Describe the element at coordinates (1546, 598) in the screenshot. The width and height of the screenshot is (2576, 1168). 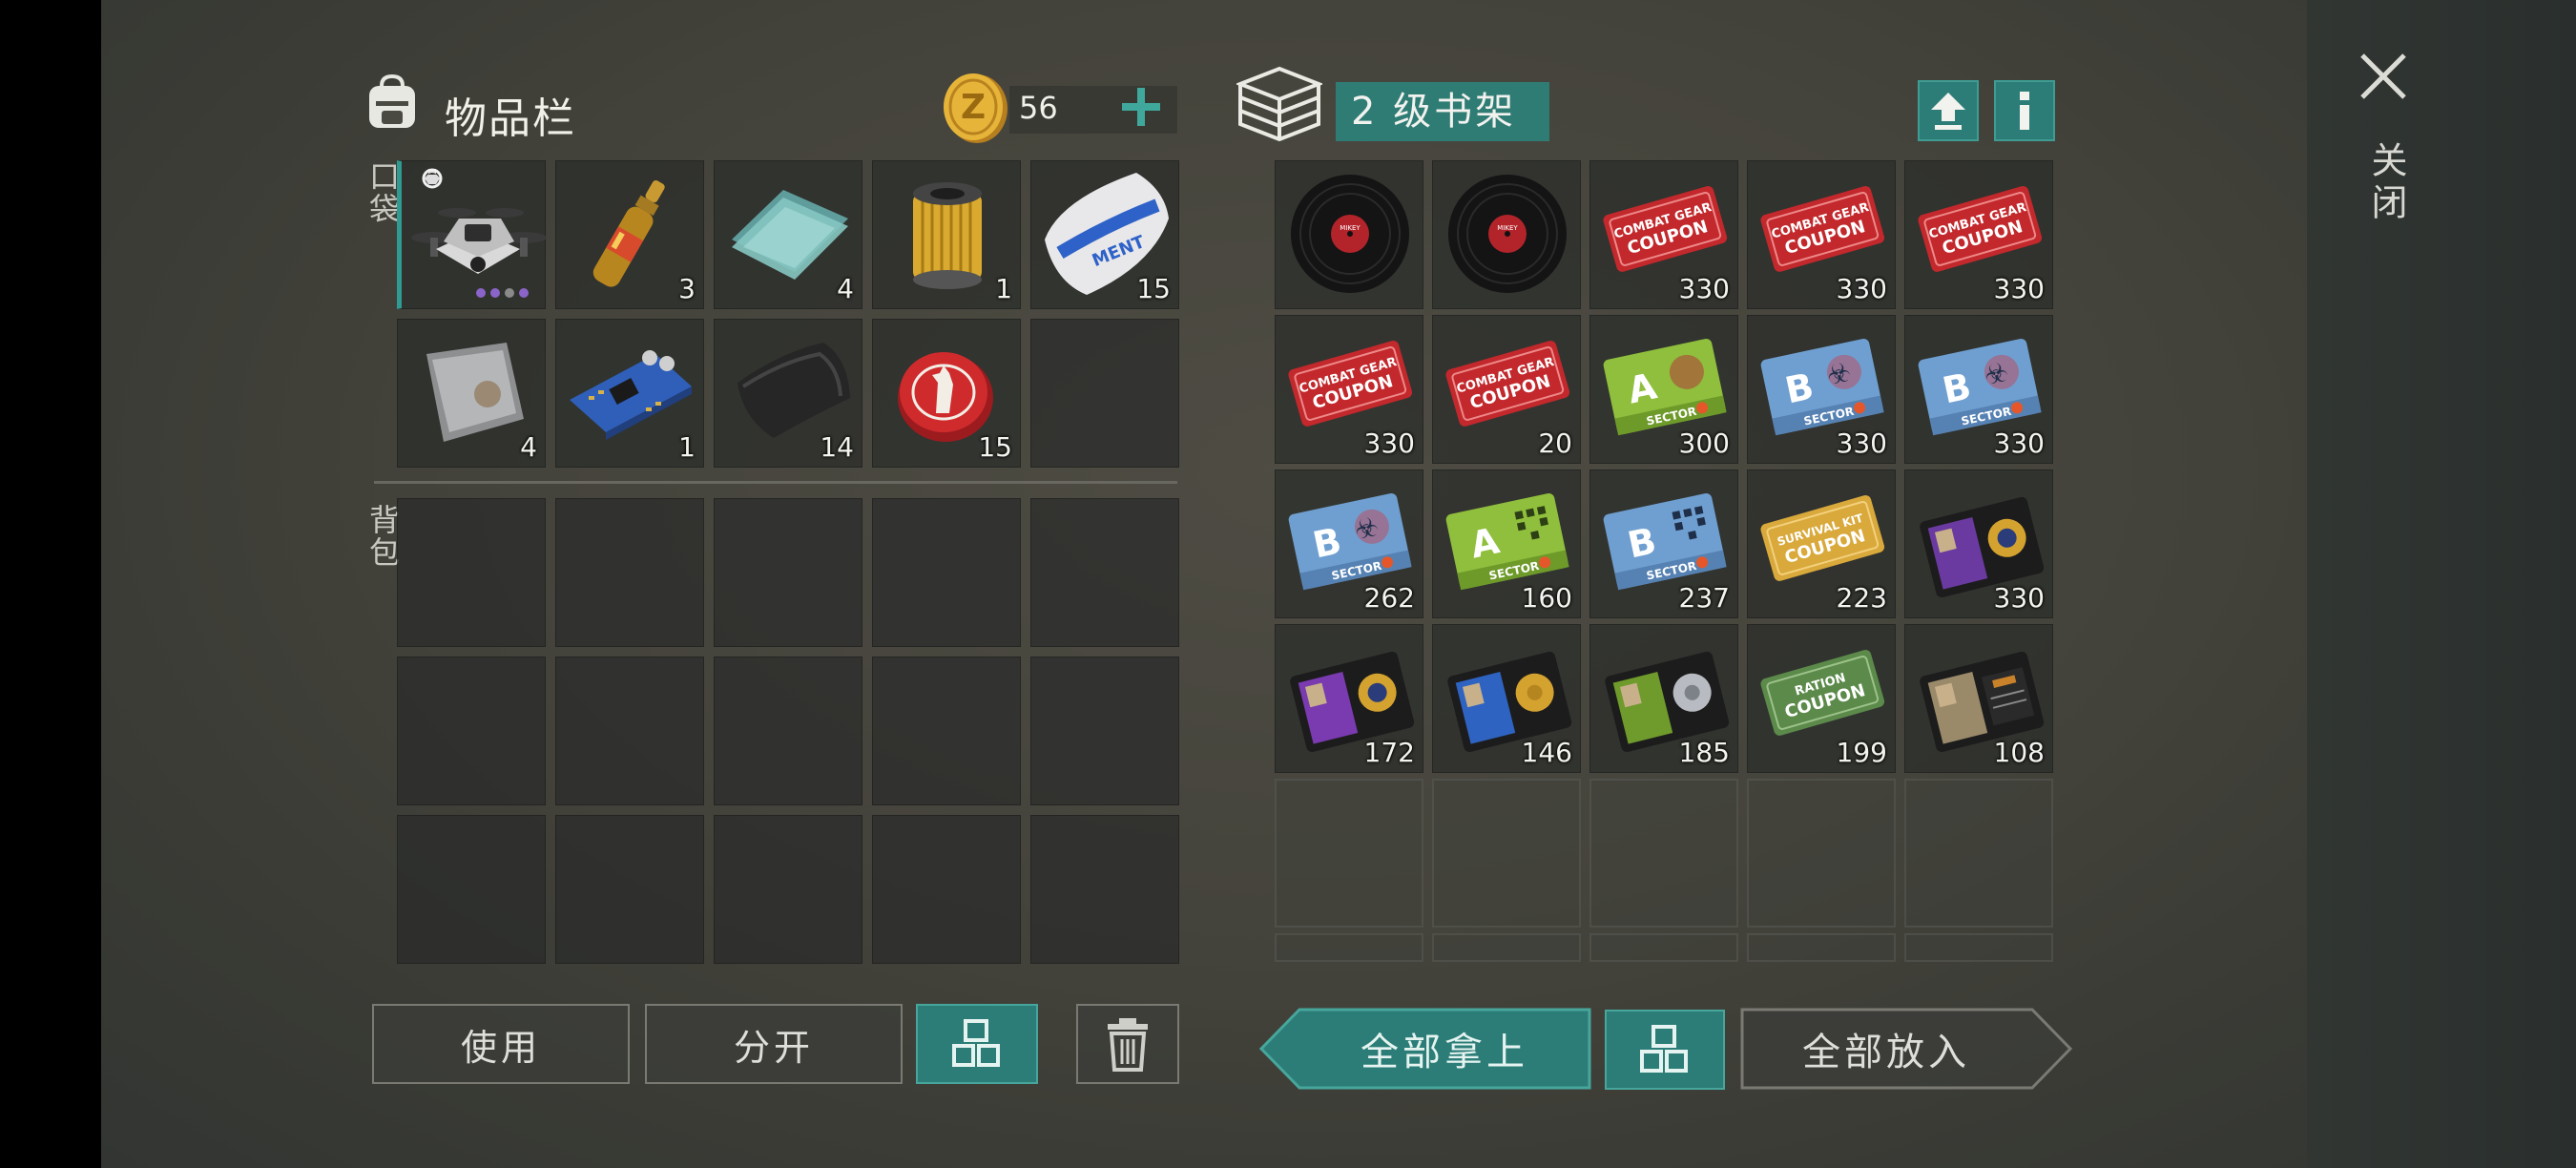
I see `item-count: 160` at that location.